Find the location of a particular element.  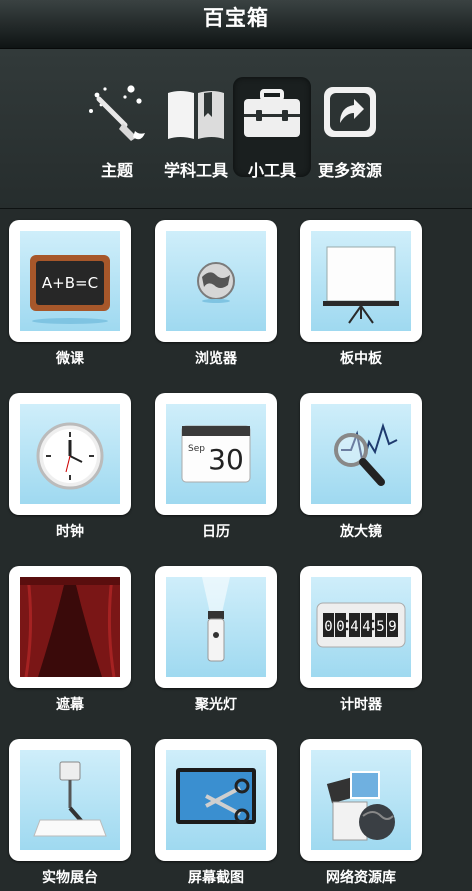

chalkboard-icon: A+B=C is located at coordinates (70, 281).